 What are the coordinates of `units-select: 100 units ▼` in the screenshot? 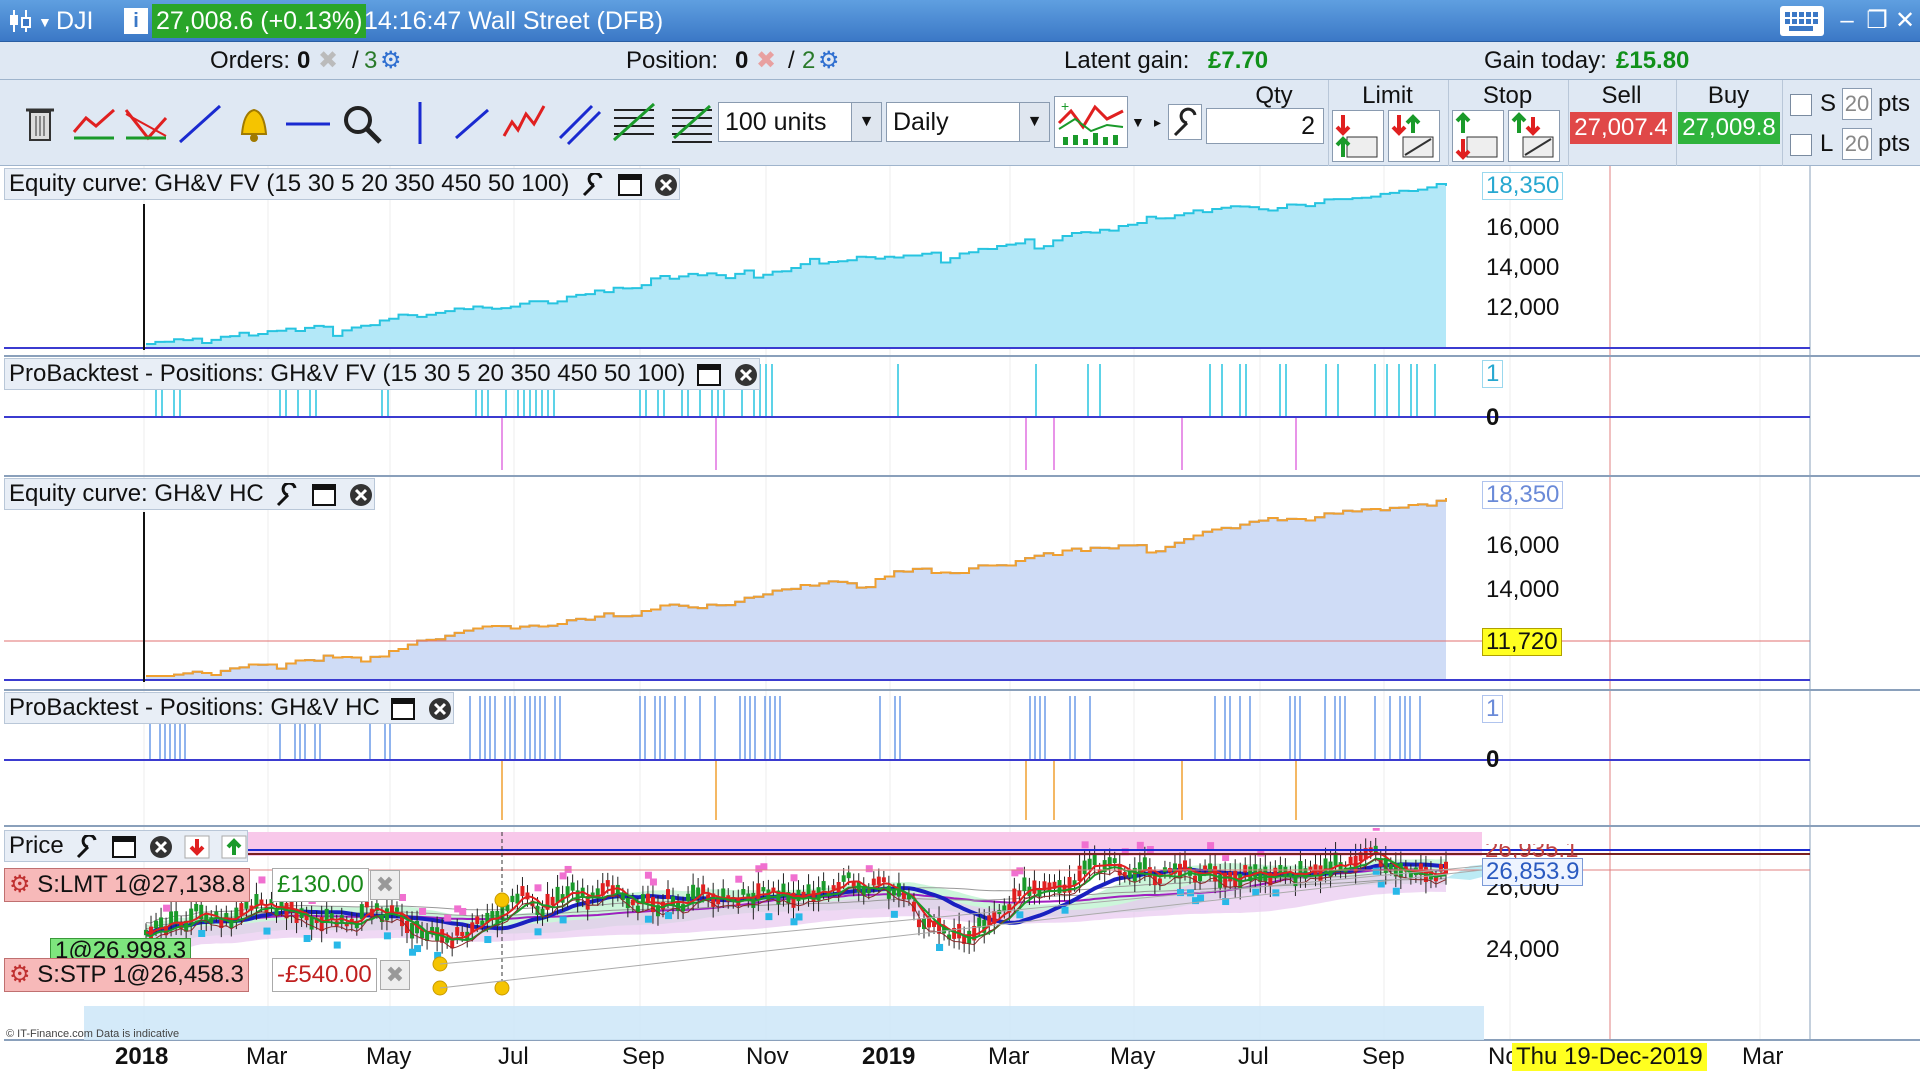 It's located at (800, 122).